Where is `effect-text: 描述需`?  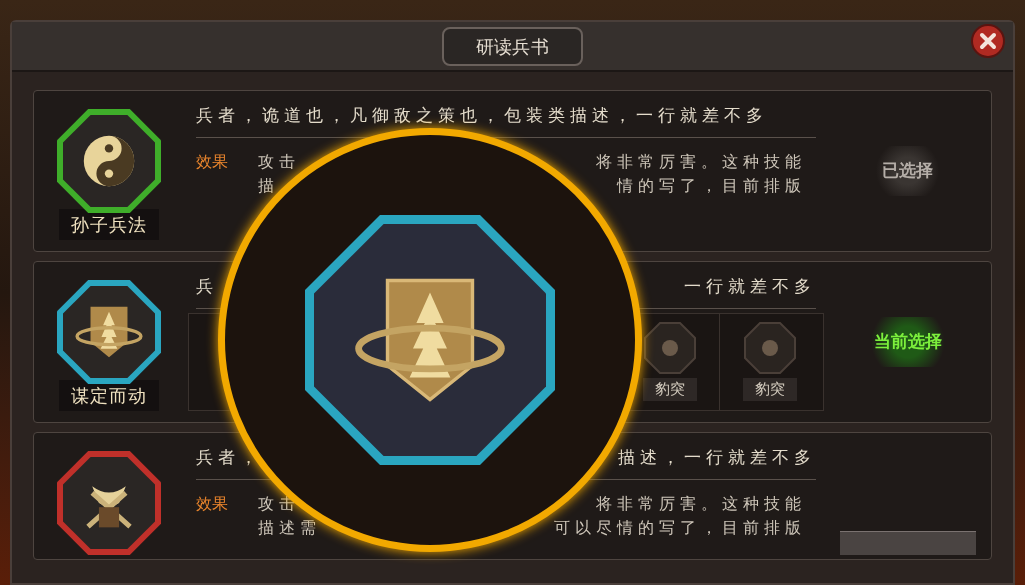
effect-text: 描述需 is located at coordinates (289, 527).